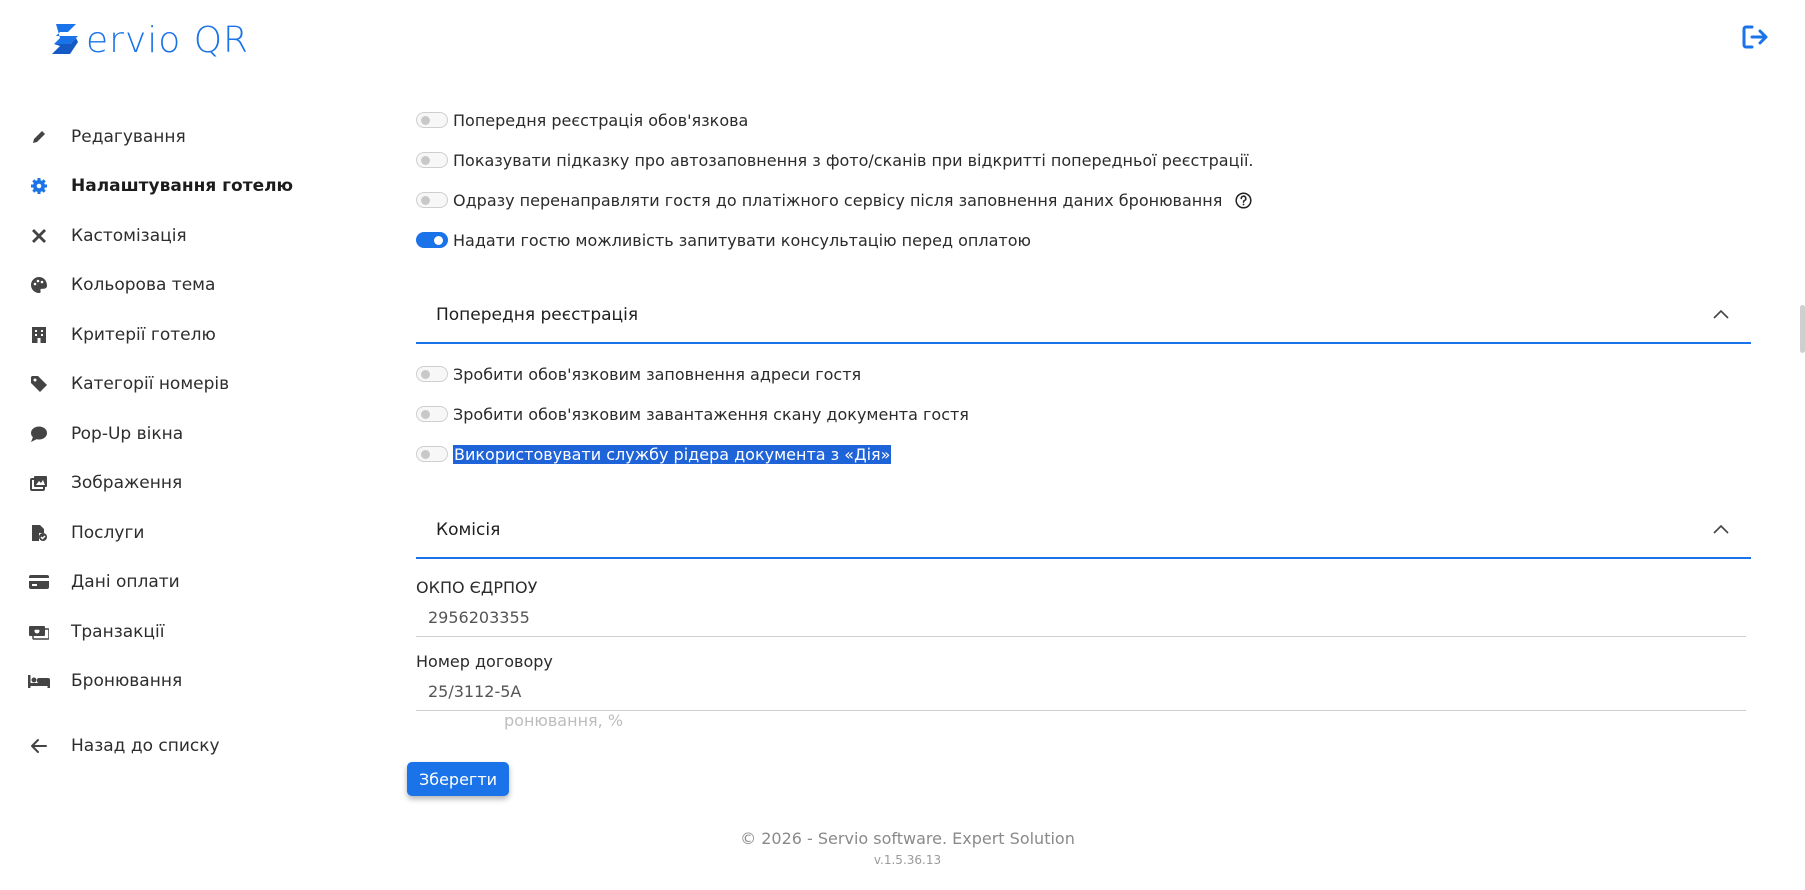 Image resolution: width=1805 pixels, height=890 pixels. What do you see at coordinates (484, 661) in the screenshot?
I see `contract-number-label: Номер договору` at bounding box center [484, 661].